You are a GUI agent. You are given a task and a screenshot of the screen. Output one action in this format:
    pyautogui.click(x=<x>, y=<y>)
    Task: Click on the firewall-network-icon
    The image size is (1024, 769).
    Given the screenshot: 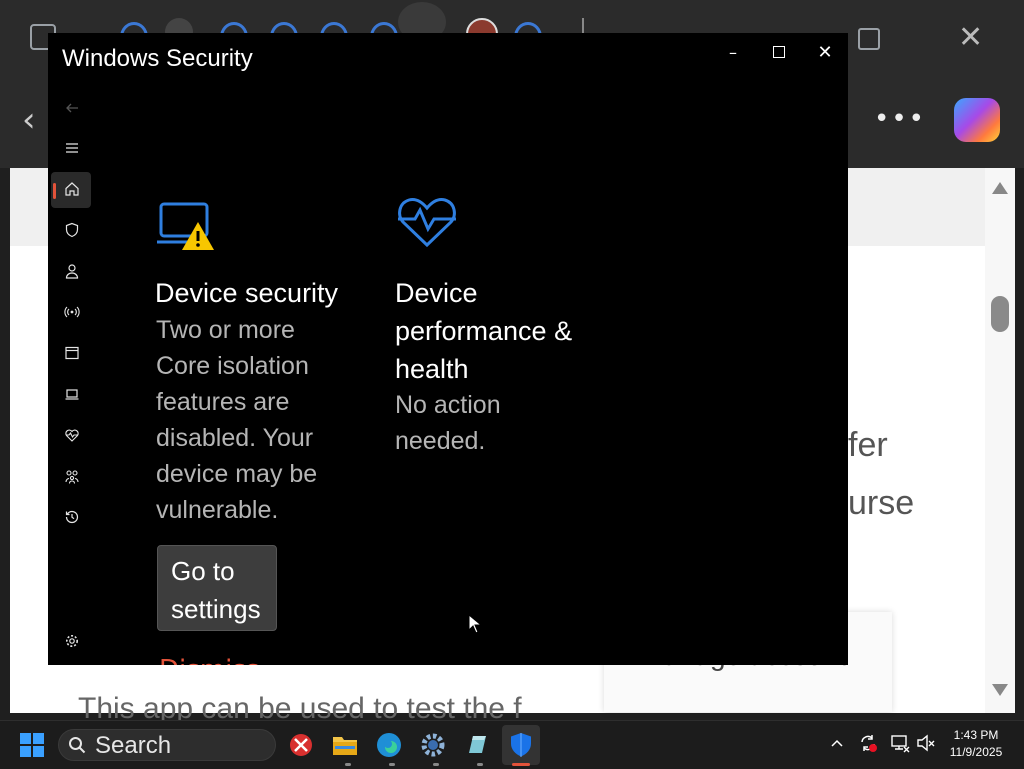 What is the action you would take?
    pyautogui.click(x=72, y=312)
    